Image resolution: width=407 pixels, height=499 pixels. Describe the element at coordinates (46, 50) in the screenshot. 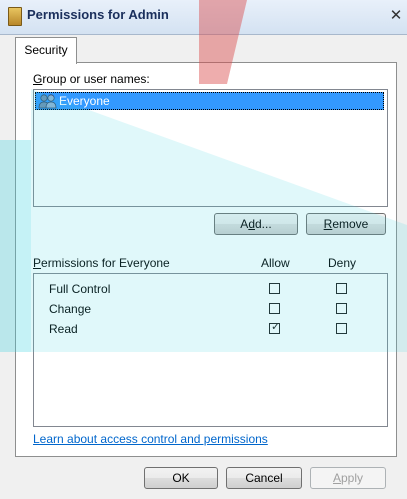

I see `tab-security: Security` at that location.